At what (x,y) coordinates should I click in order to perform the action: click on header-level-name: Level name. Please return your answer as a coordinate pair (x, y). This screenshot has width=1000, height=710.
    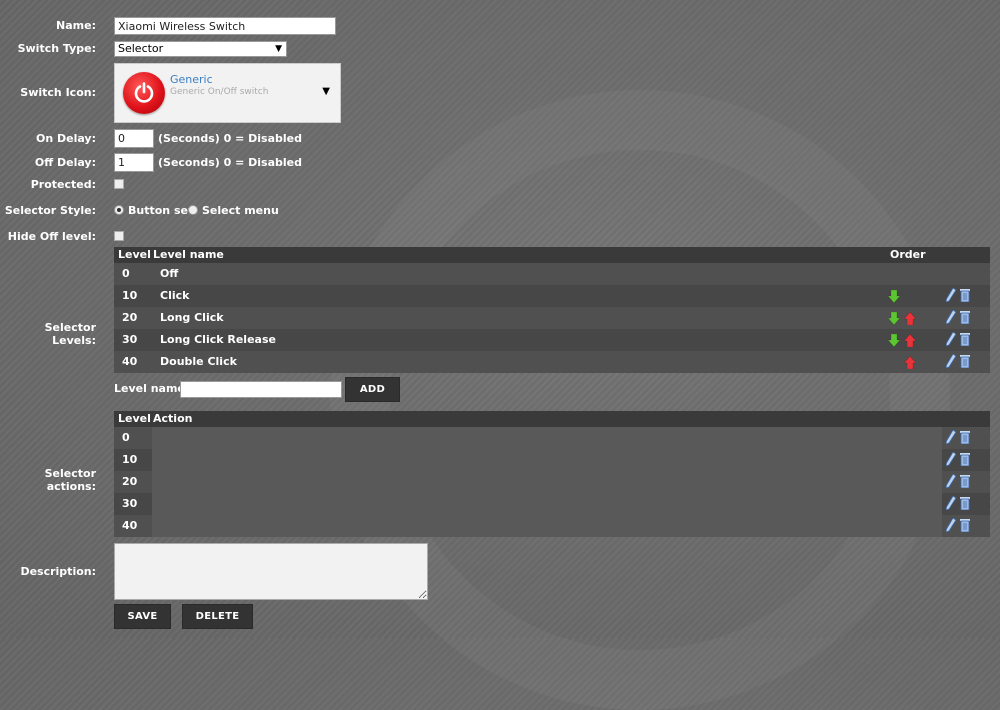
    Looking at the image, I should click on (188, 254).